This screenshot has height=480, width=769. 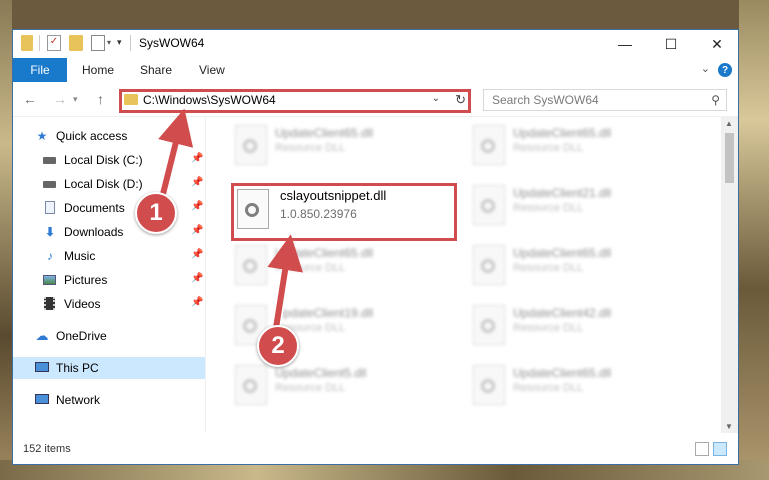 What do you see at coordinates (230, 220) in the screenshot?
I see `annotation-arrows` at bounding box center [230, 220].